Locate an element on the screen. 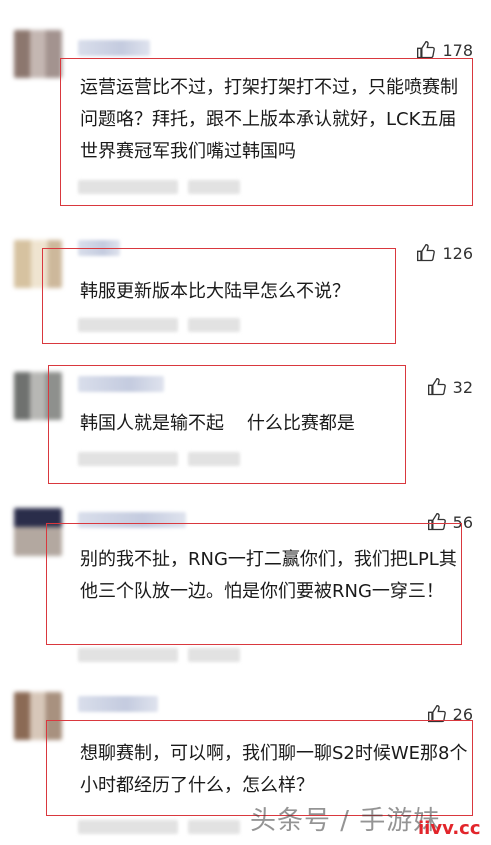 This screenshot has width=491, height=845. like-button: 178 is located at coordinates (444, 50).